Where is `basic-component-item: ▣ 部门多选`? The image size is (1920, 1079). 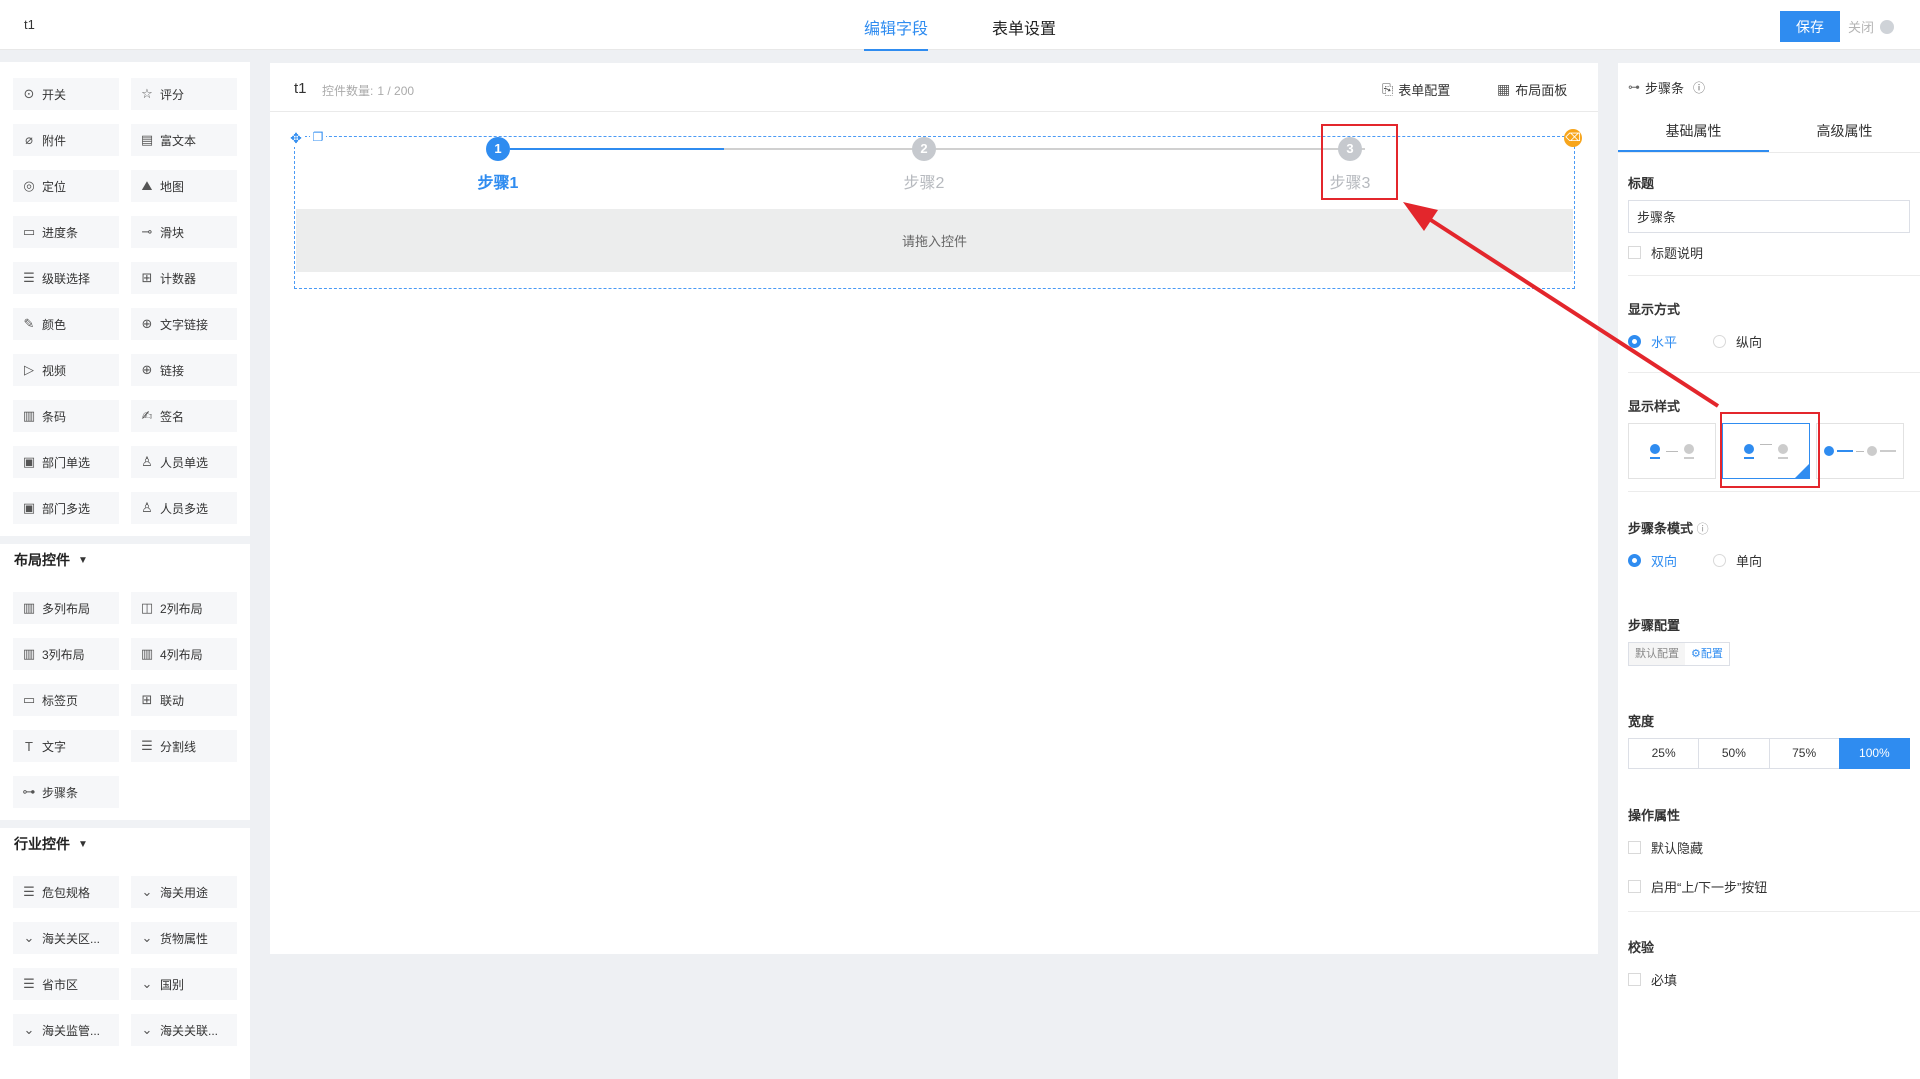 basic-component-item: ▣ 部门多选 is located at coordinates (66, 508).